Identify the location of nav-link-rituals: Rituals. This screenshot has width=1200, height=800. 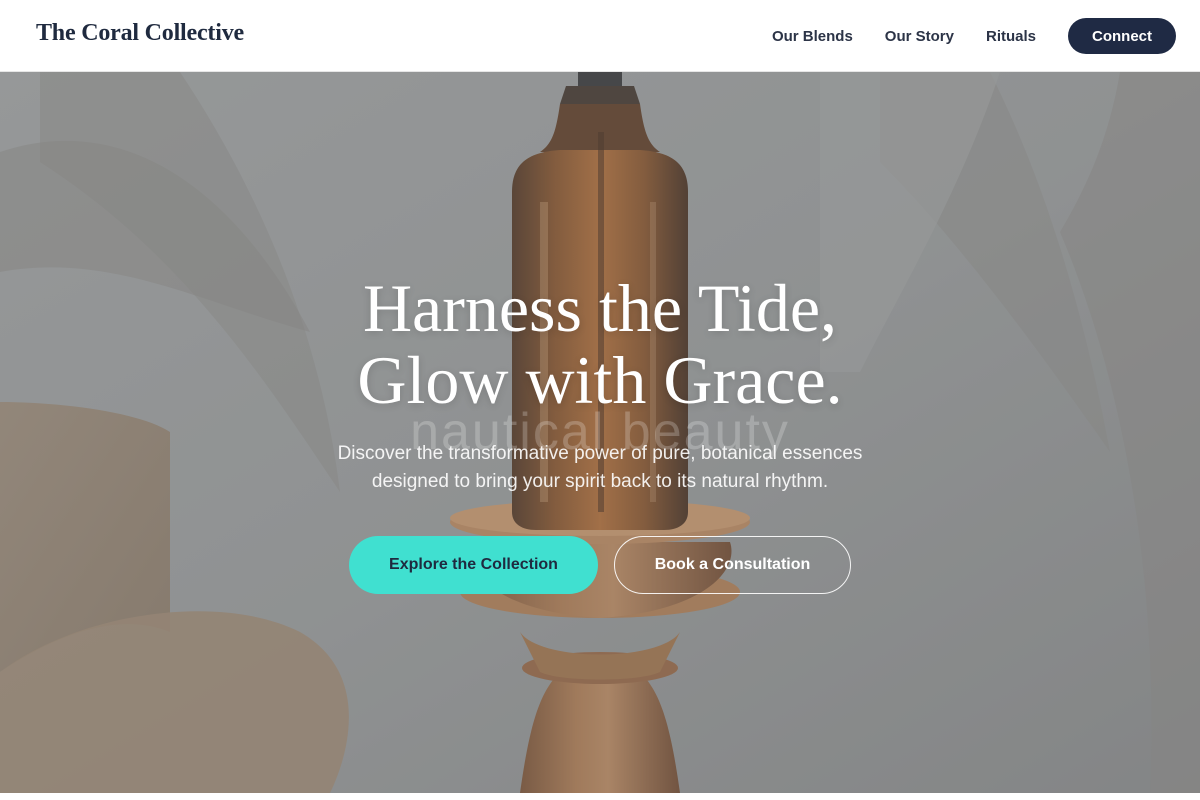
(1011, 36).